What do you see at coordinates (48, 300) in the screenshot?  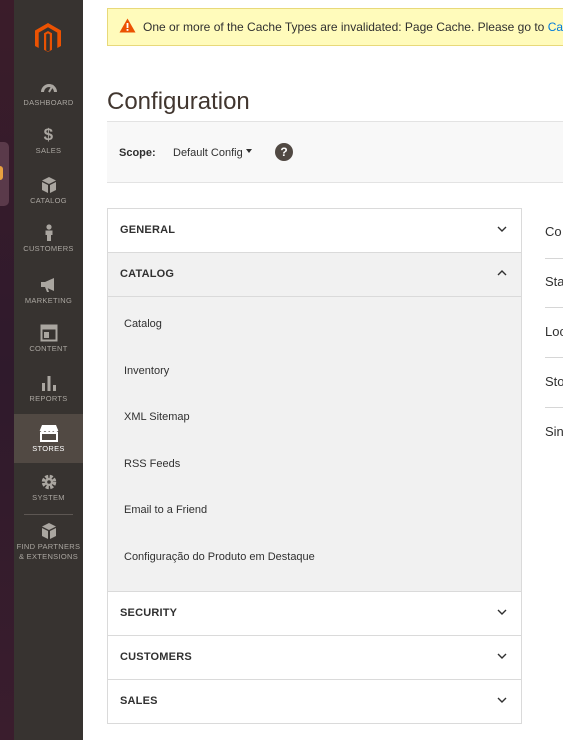 I see `sidebar-item-label: MARKETING` at bounding box center [48, 300].